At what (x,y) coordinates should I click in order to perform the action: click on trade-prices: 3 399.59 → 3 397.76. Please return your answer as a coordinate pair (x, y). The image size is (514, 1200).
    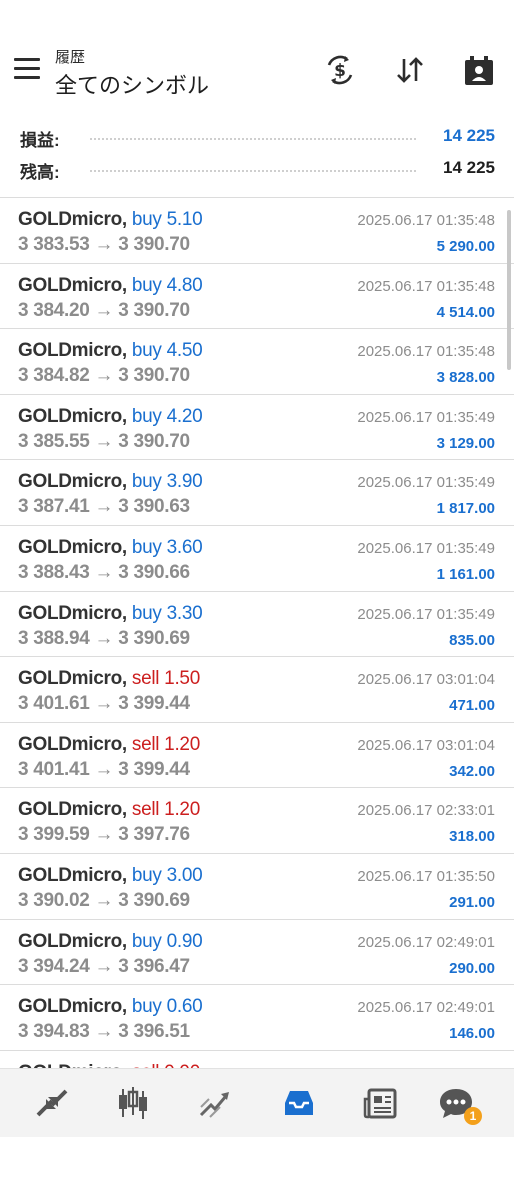
    Looking at the image, I should click on (104, 835).